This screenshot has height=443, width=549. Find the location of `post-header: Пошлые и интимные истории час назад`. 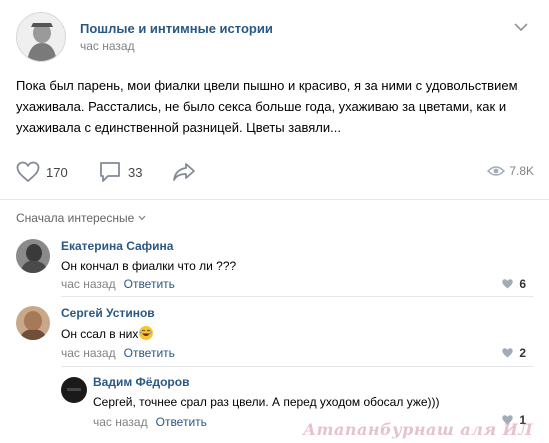

post-header: Пошлые и интимные истории час назад is located at coordinates (276, 38).